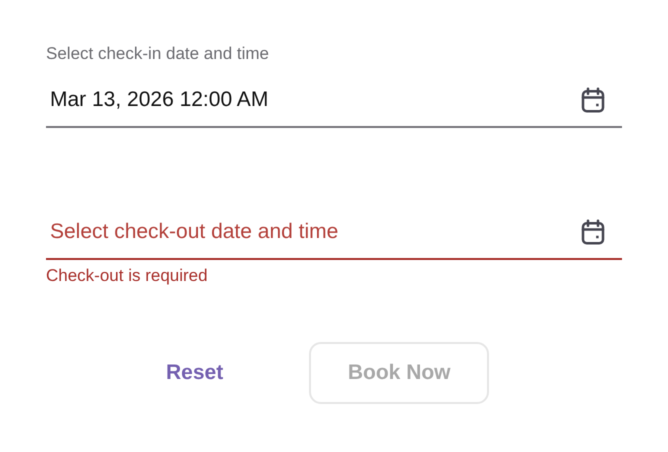 Image resolution: width=668 pixels, height=452 pixels. What do you see at coordinates (159, 100) in the screenshot?
I see `field-value: Mar 13, 2026 12:00 AM` at bounding box center [159, 100].